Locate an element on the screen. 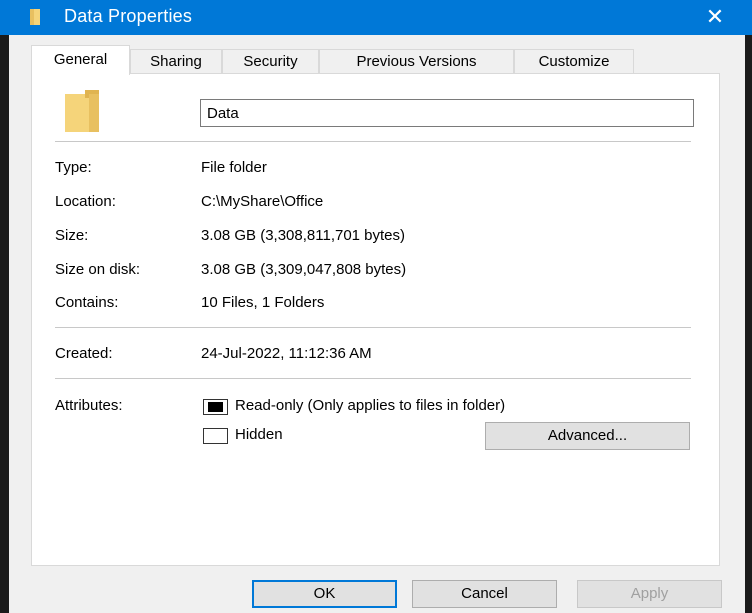 This screenshot has width=752, height=613. readonly-checkbox is located at coordinates (215, 407).